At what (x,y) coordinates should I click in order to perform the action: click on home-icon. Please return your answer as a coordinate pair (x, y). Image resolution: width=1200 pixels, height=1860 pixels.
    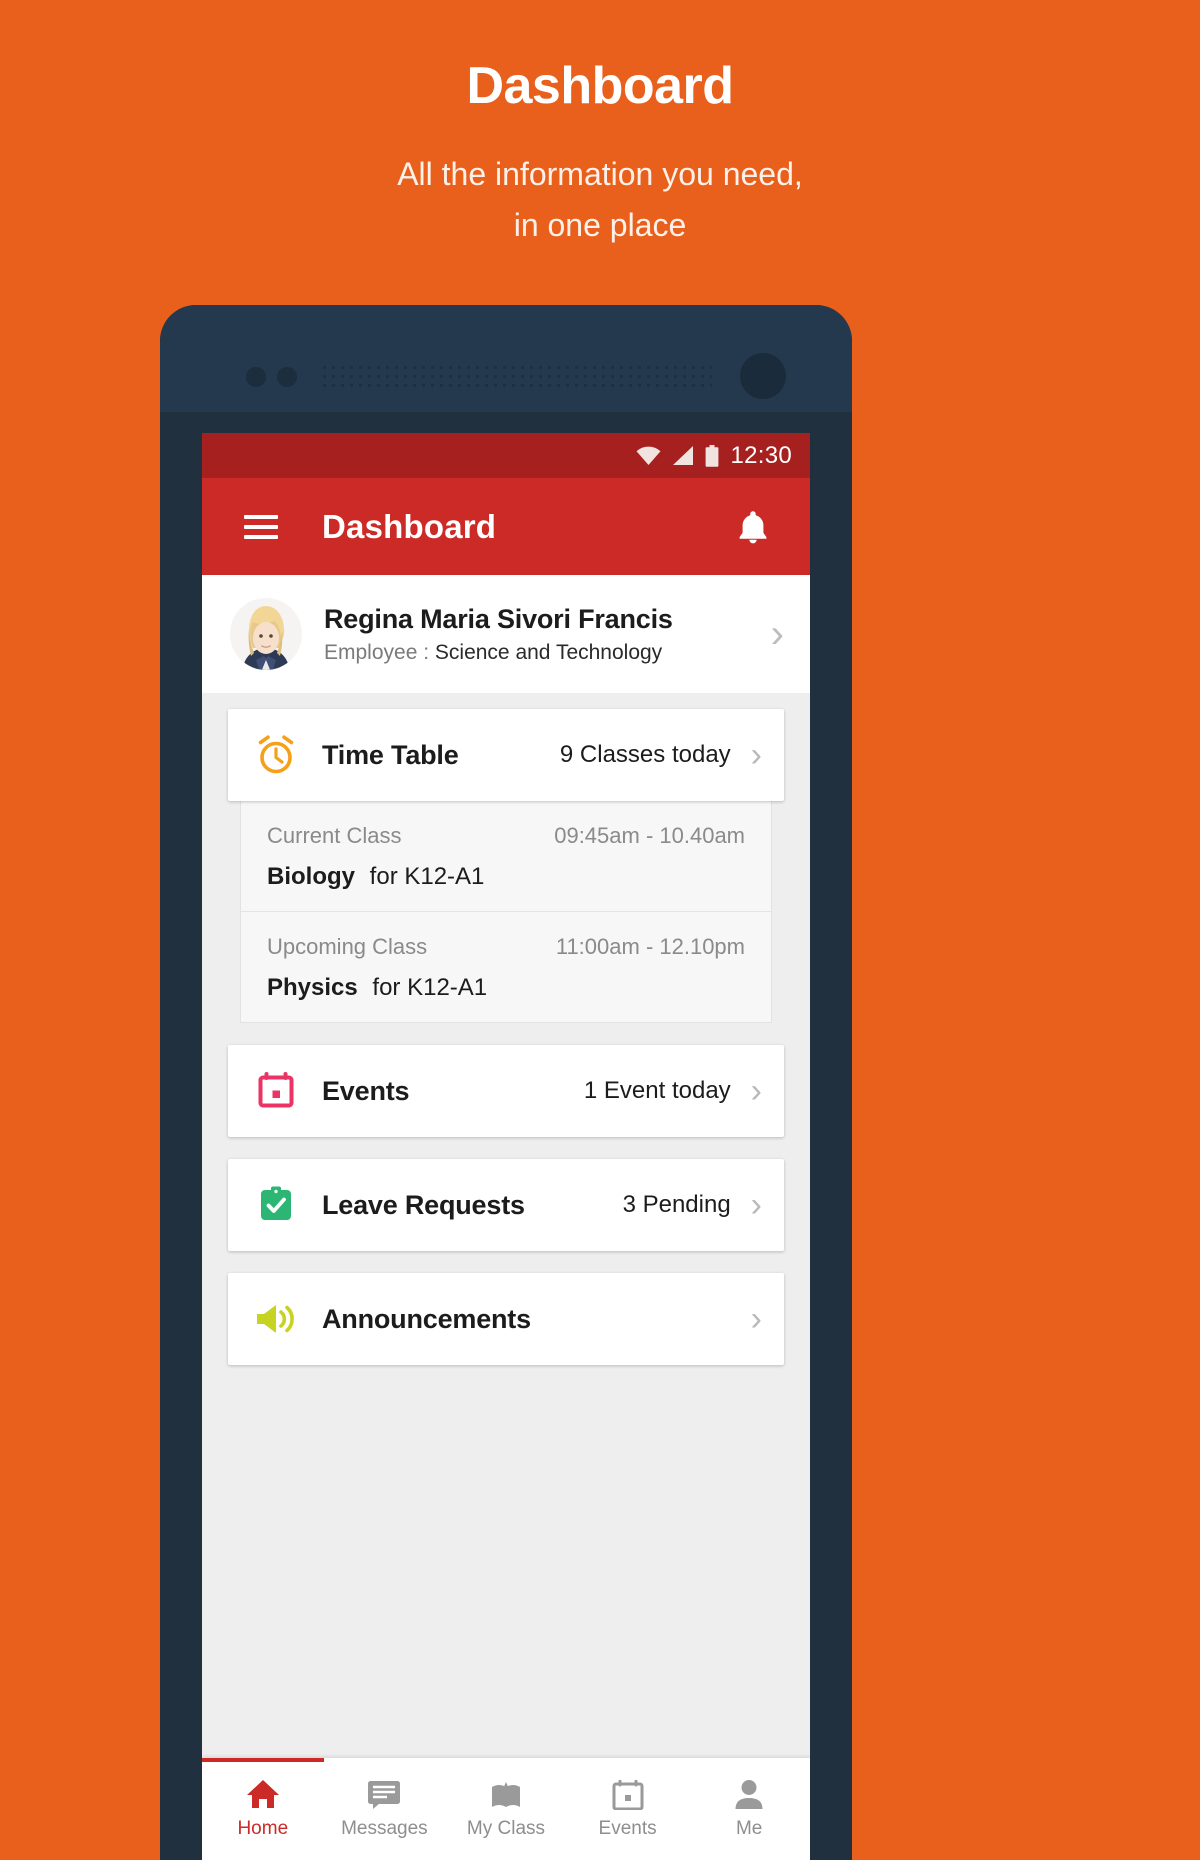
    Looking at the image, I should click on (263, 1794).